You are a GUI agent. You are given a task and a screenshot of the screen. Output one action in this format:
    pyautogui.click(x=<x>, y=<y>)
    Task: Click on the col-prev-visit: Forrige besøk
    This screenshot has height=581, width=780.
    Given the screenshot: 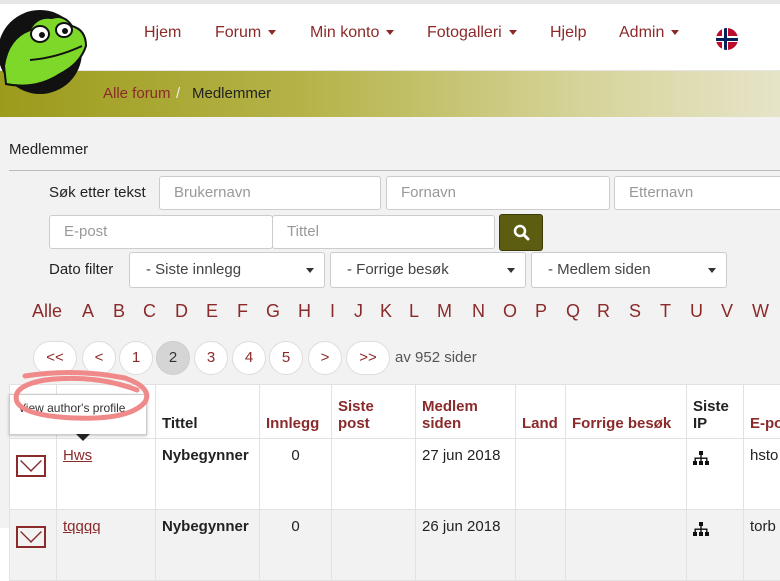 What is the action you would take?
    pyautogui.click(x=626, y=412)
    